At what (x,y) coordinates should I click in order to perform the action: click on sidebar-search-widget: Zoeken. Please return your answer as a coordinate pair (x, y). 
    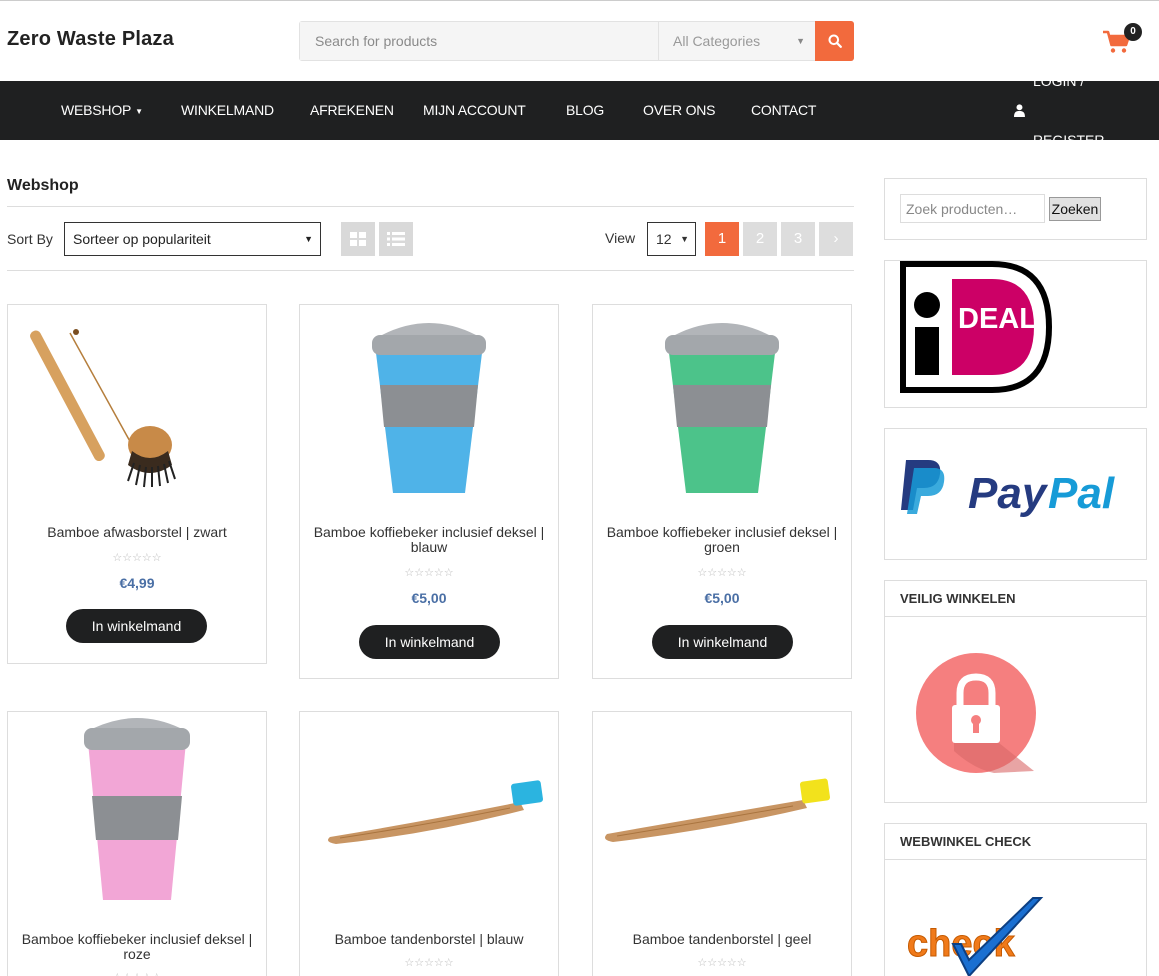
    Looking at the image, I should click on (1015, 209).